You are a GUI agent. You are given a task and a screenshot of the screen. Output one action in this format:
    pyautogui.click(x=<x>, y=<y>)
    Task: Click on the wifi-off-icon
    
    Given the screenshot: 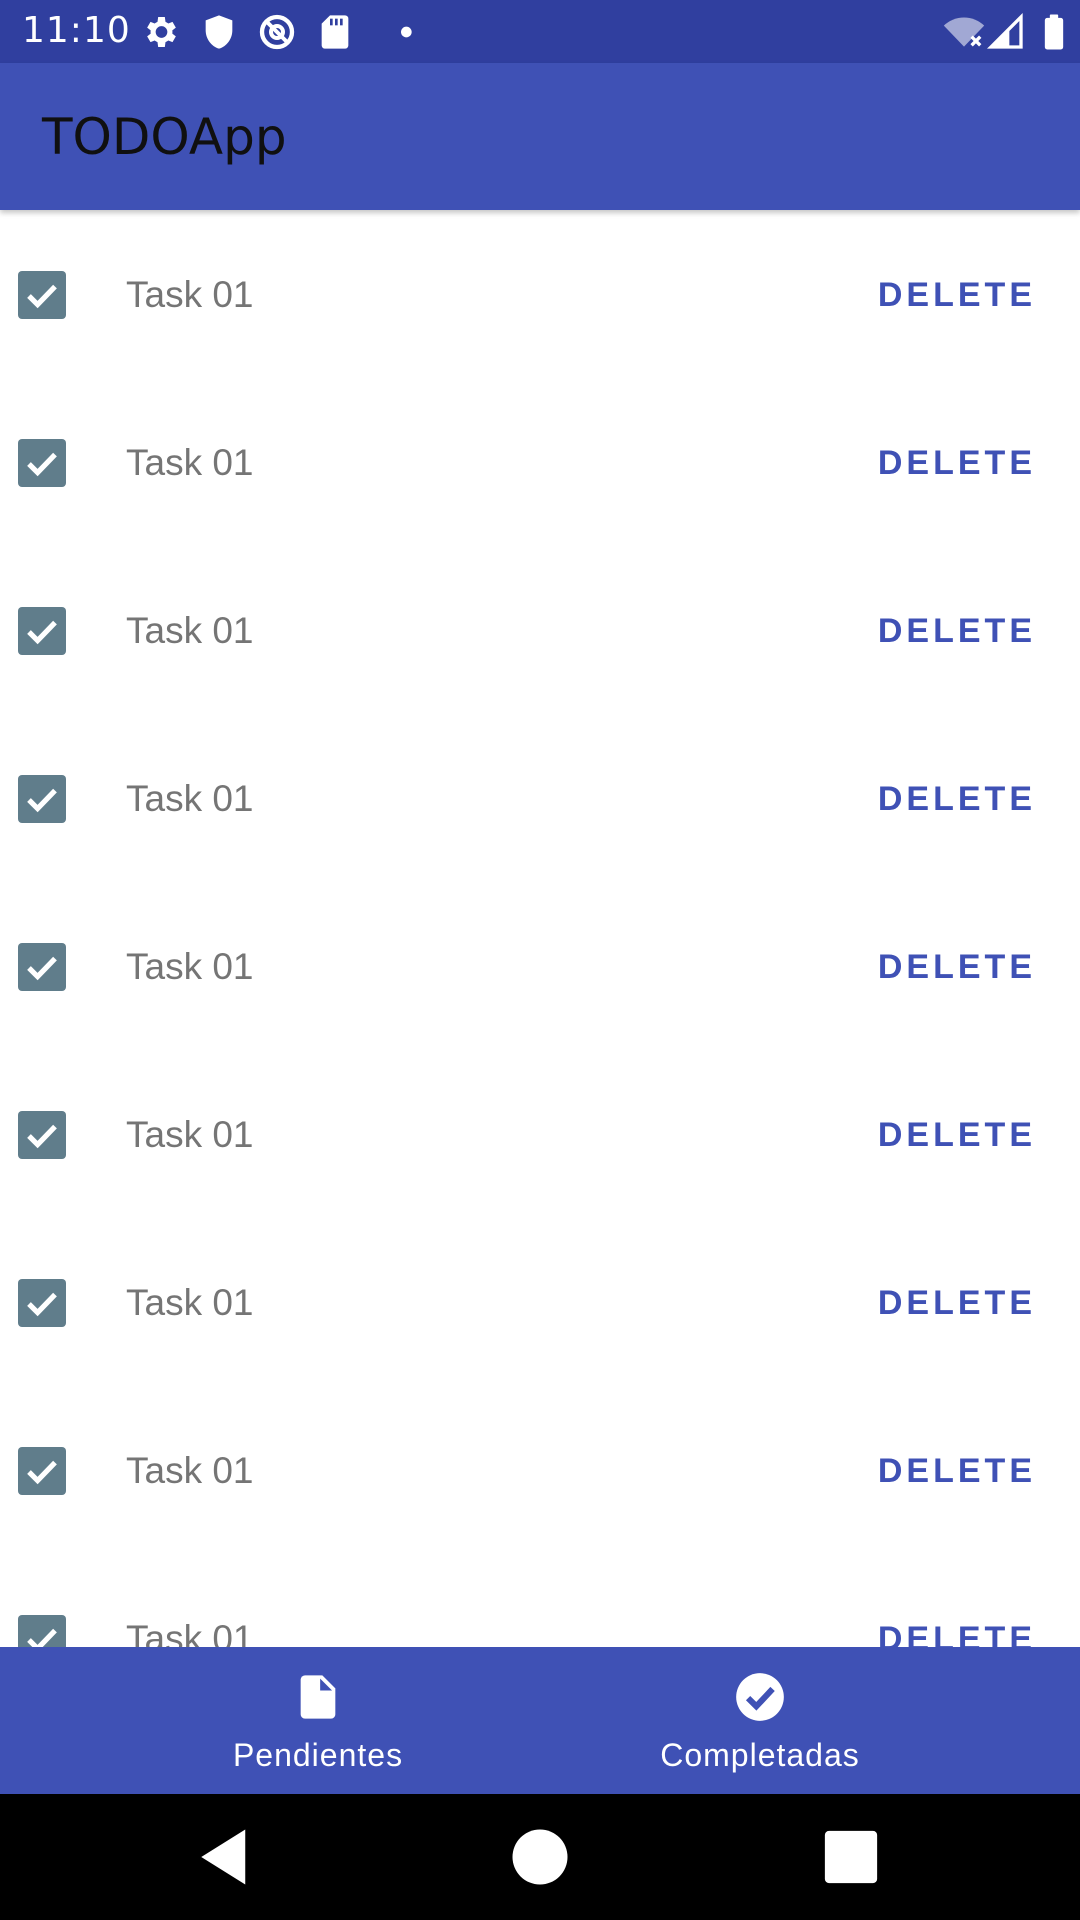 What is the action you would take?
    pyautogui.click(x=964, y=32)
    